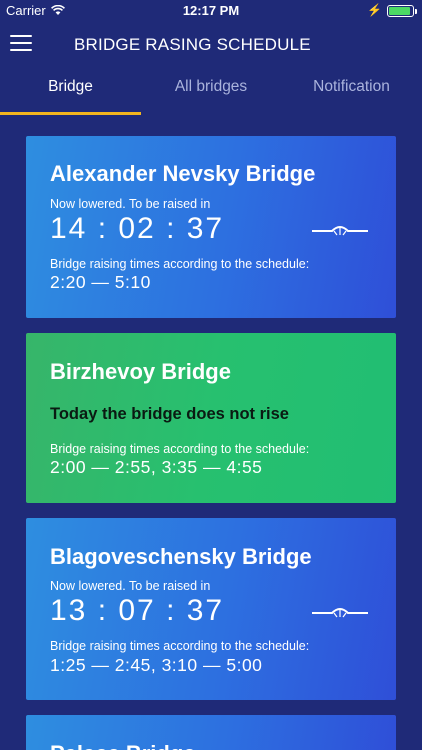 This screenshot has width=422, height=750. Describe the element at coordinates (70, 87) in the screenshot. I see `tab-bridge: Bridge` at that location.